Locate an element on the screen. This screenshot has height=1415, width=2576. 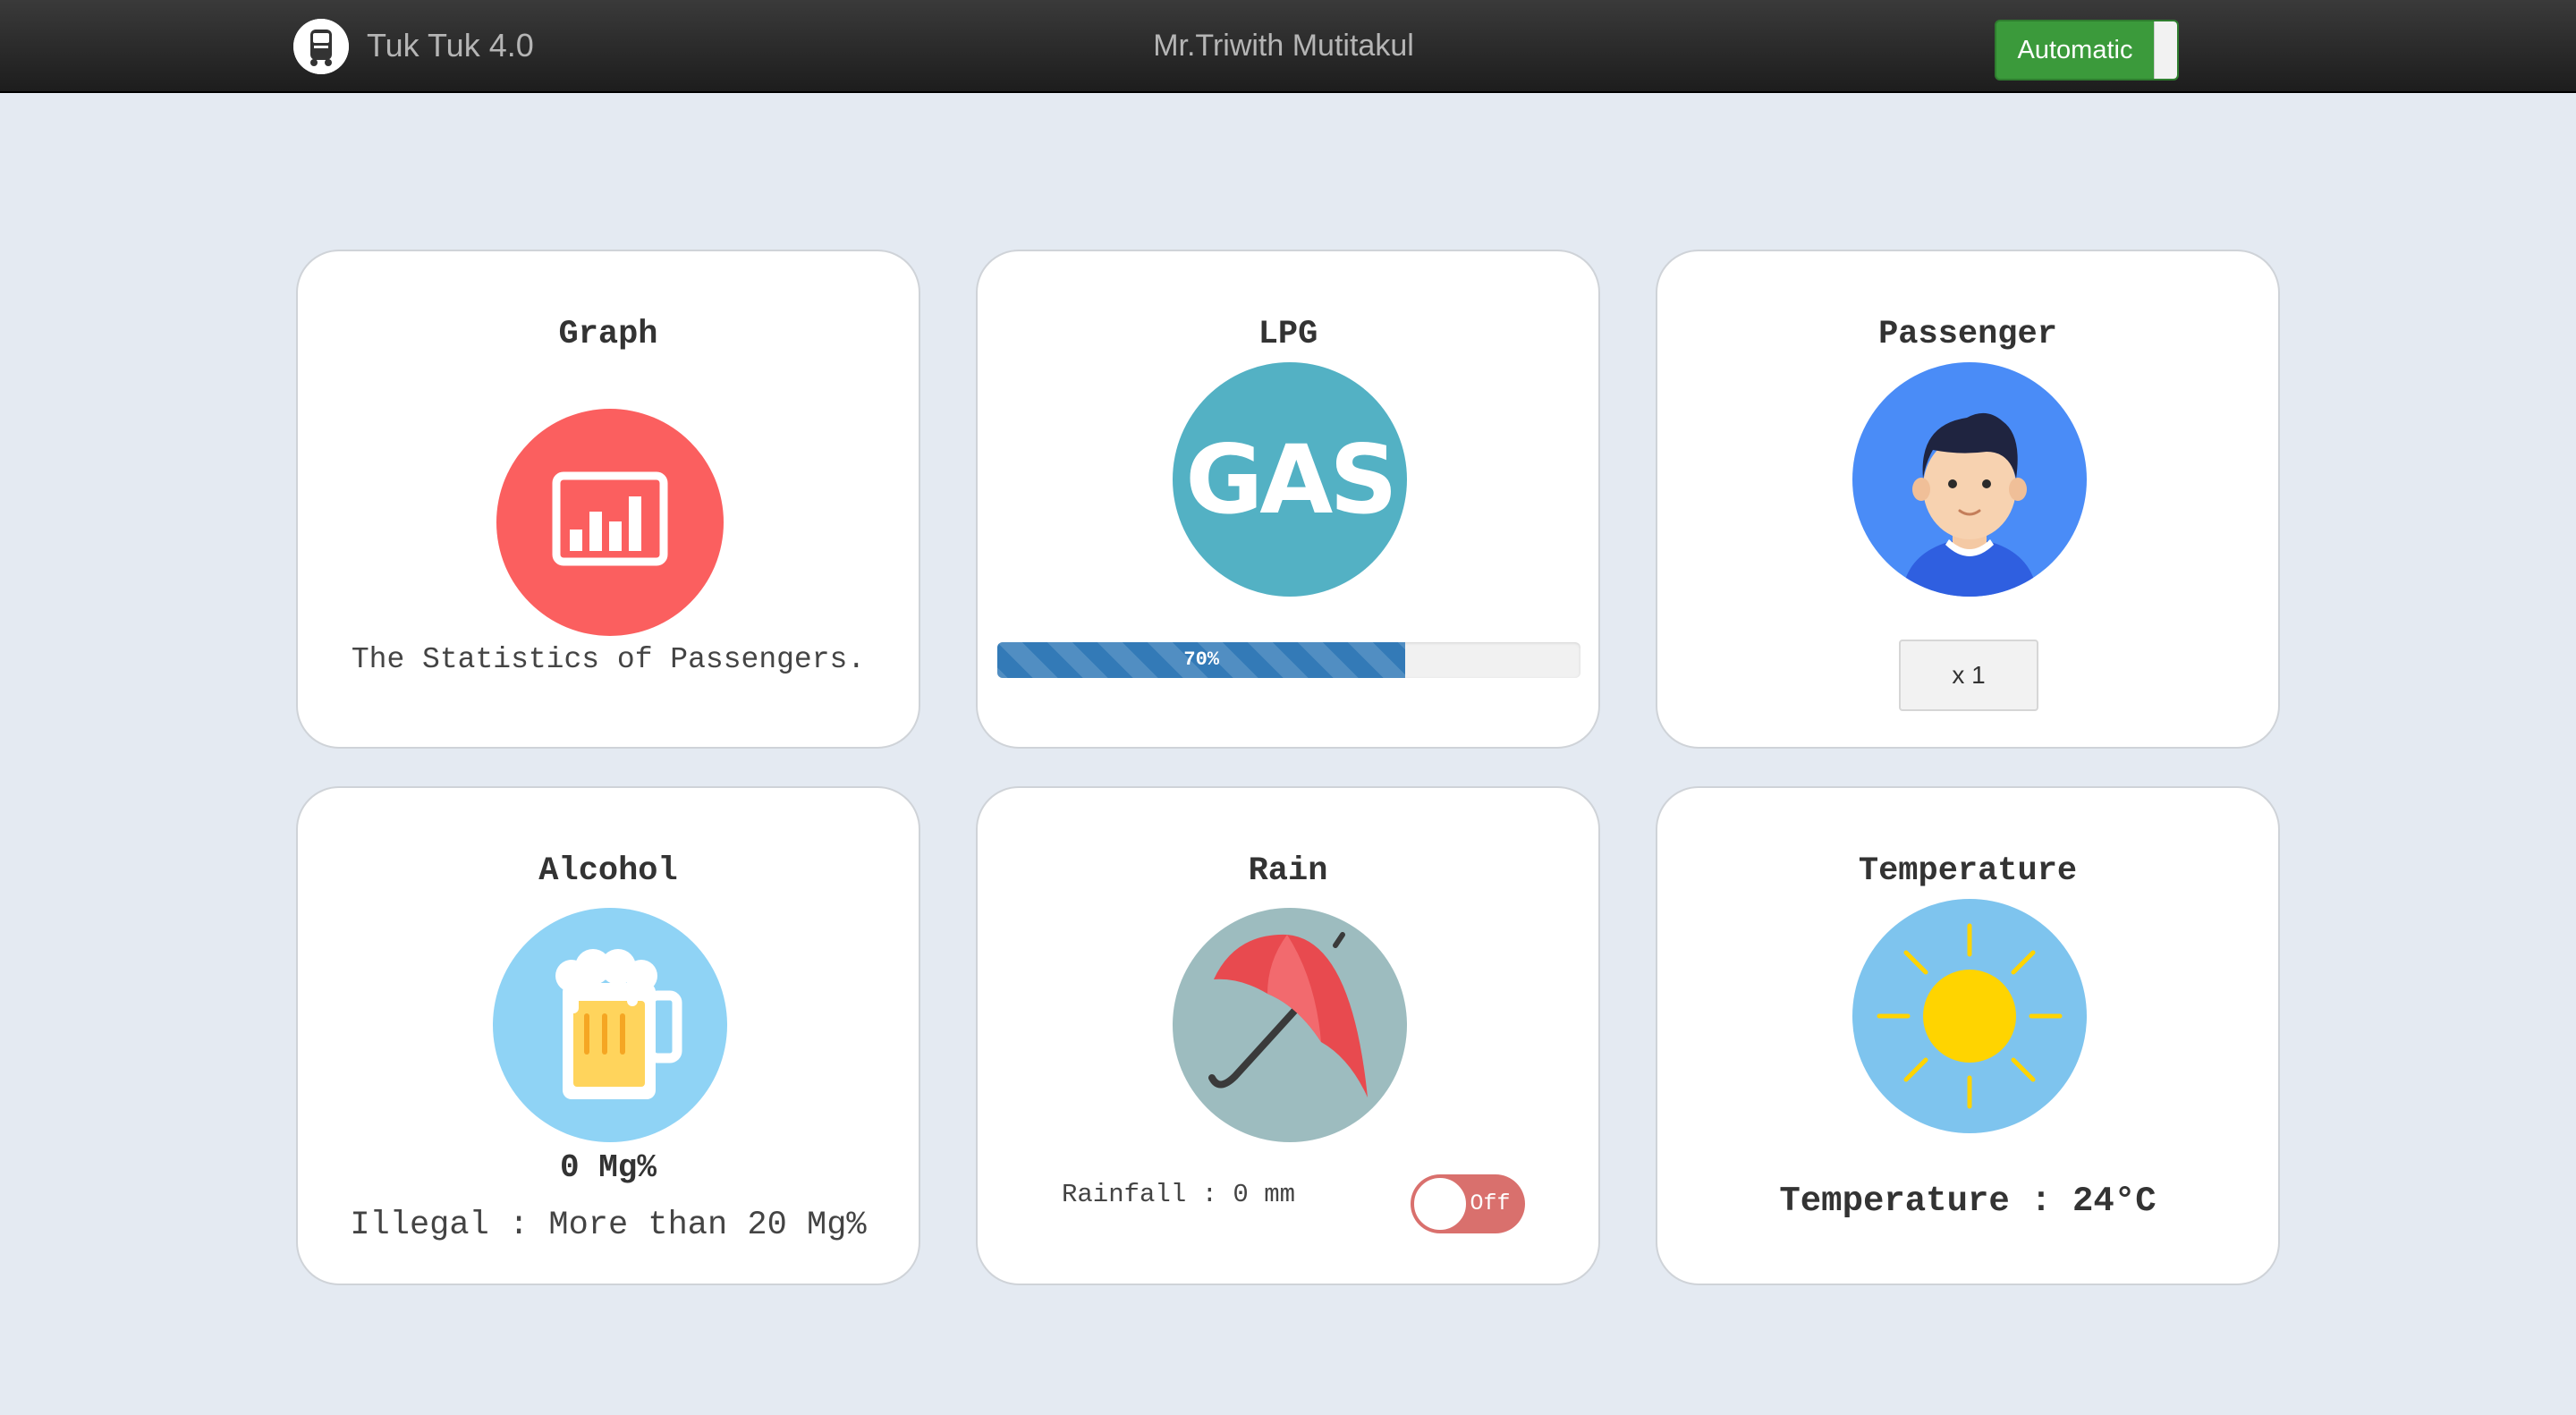
alcohol-note: Illegal : More than 20 Mg% is located at coordinates (608, 1226).